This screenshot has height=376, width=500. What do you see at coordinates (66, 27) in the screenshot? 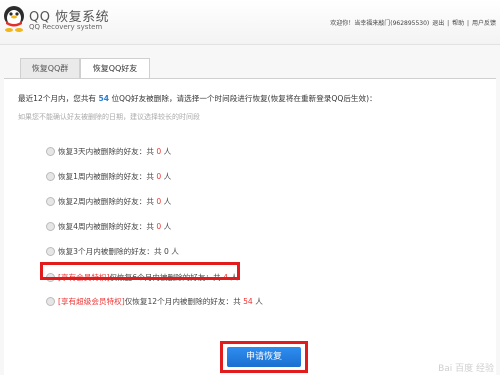
I see `app-subtitle: QQ Recovery system` at bounding box center [66, 27].